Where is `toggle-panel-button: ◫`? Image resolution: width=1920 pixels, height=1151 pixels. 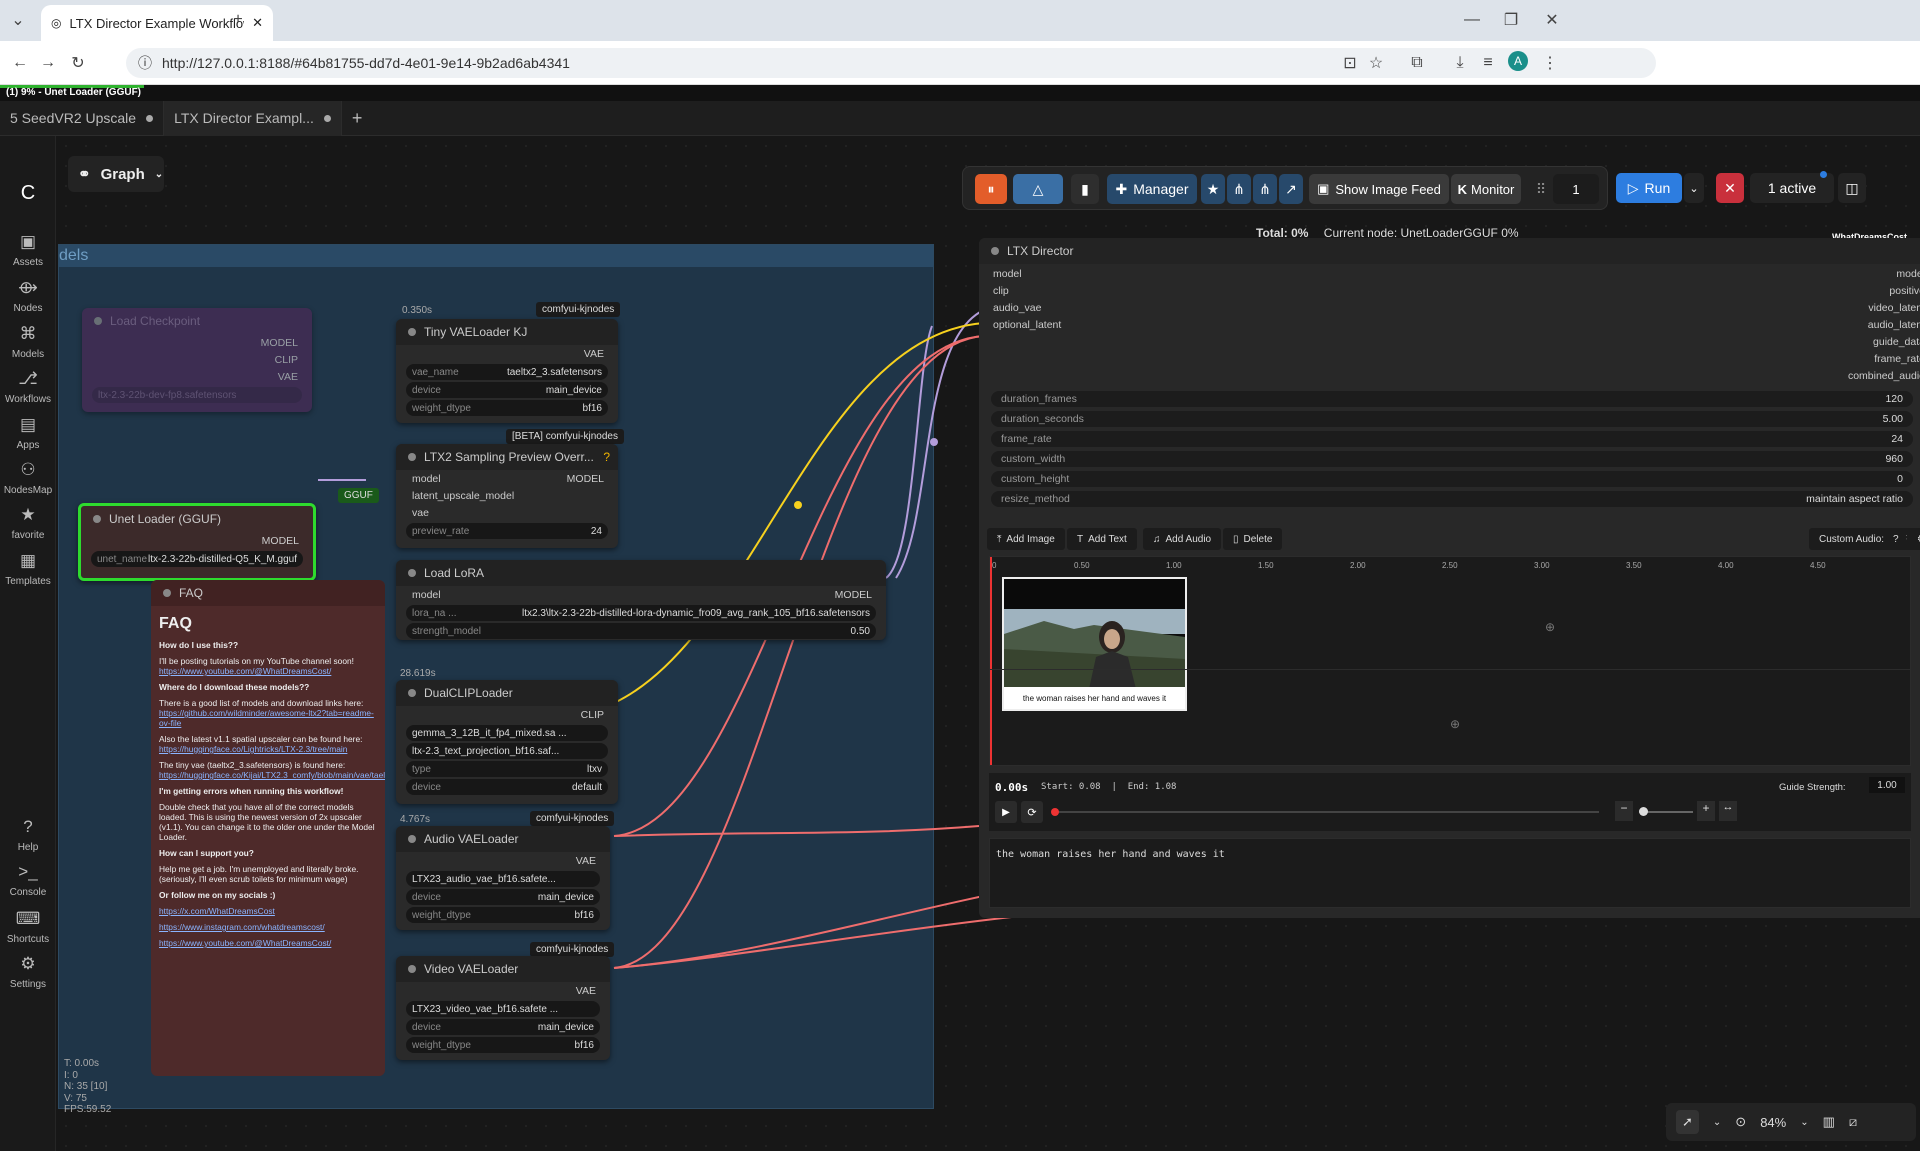 toggle-panel-button: ◫ is located at coordinates (1852, 188).